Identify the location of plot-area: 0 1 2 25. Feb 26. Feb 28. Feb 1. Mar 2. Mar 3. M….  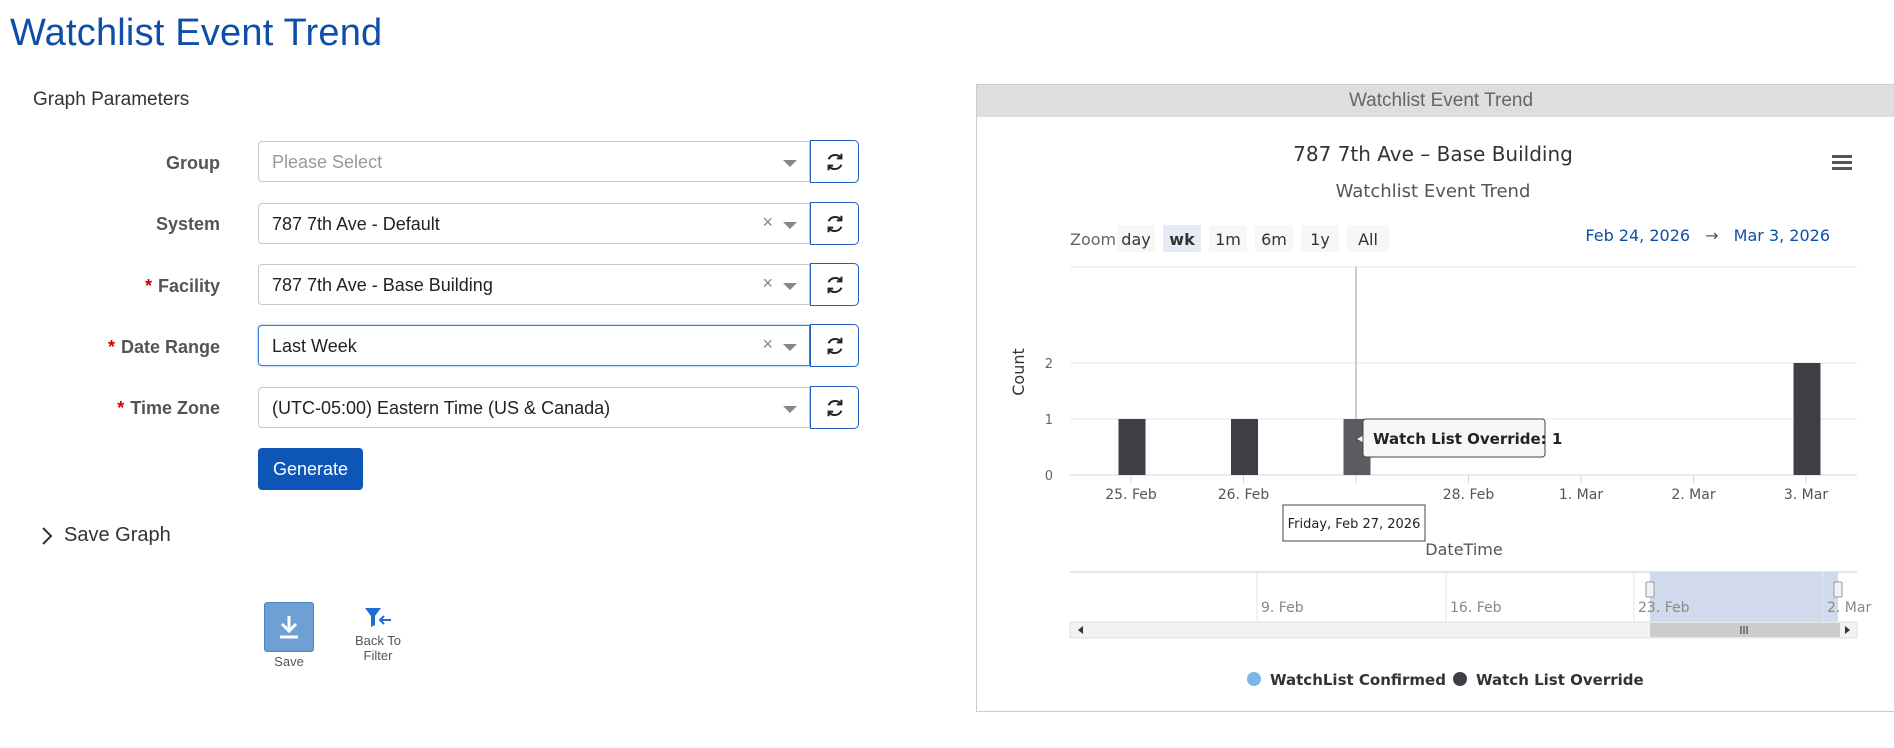
(1451, 384).